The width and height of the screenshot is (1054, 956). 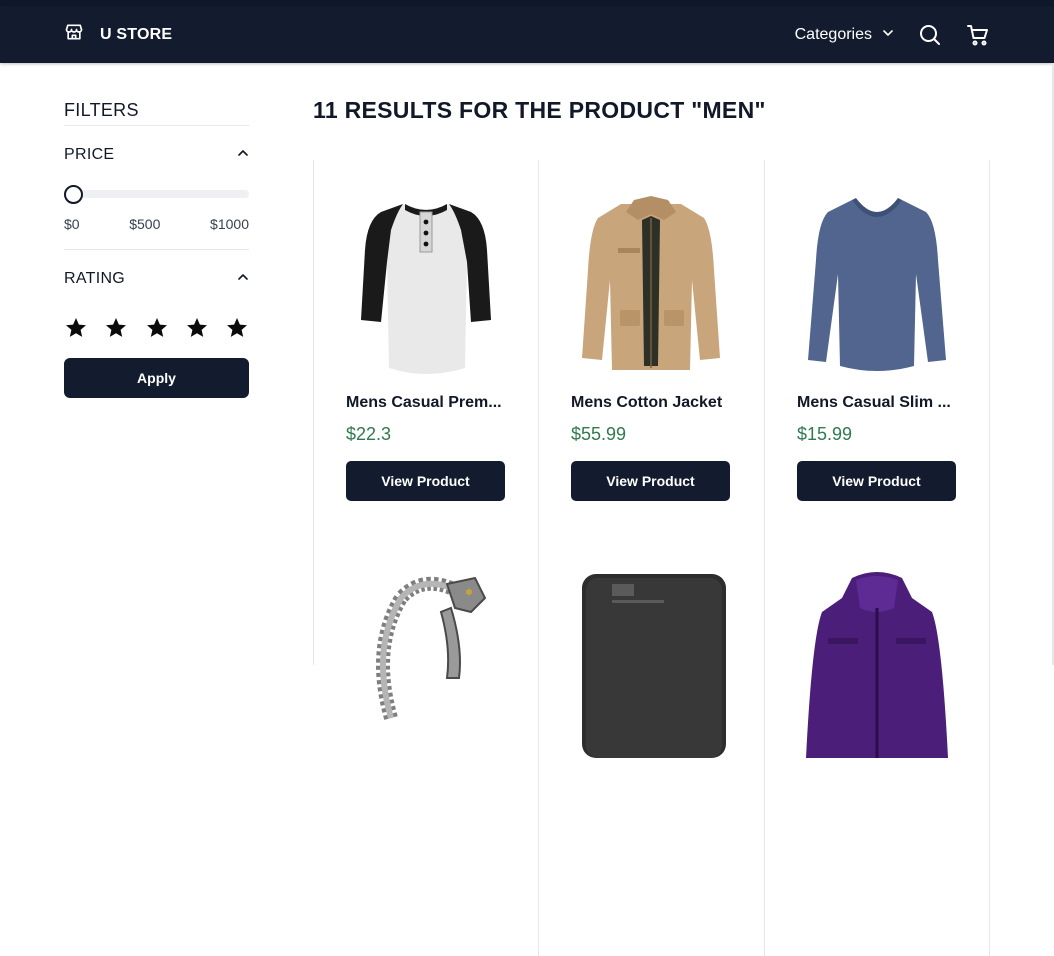 I want to click on brand-name: U STORE, so click(x=136, y=34).